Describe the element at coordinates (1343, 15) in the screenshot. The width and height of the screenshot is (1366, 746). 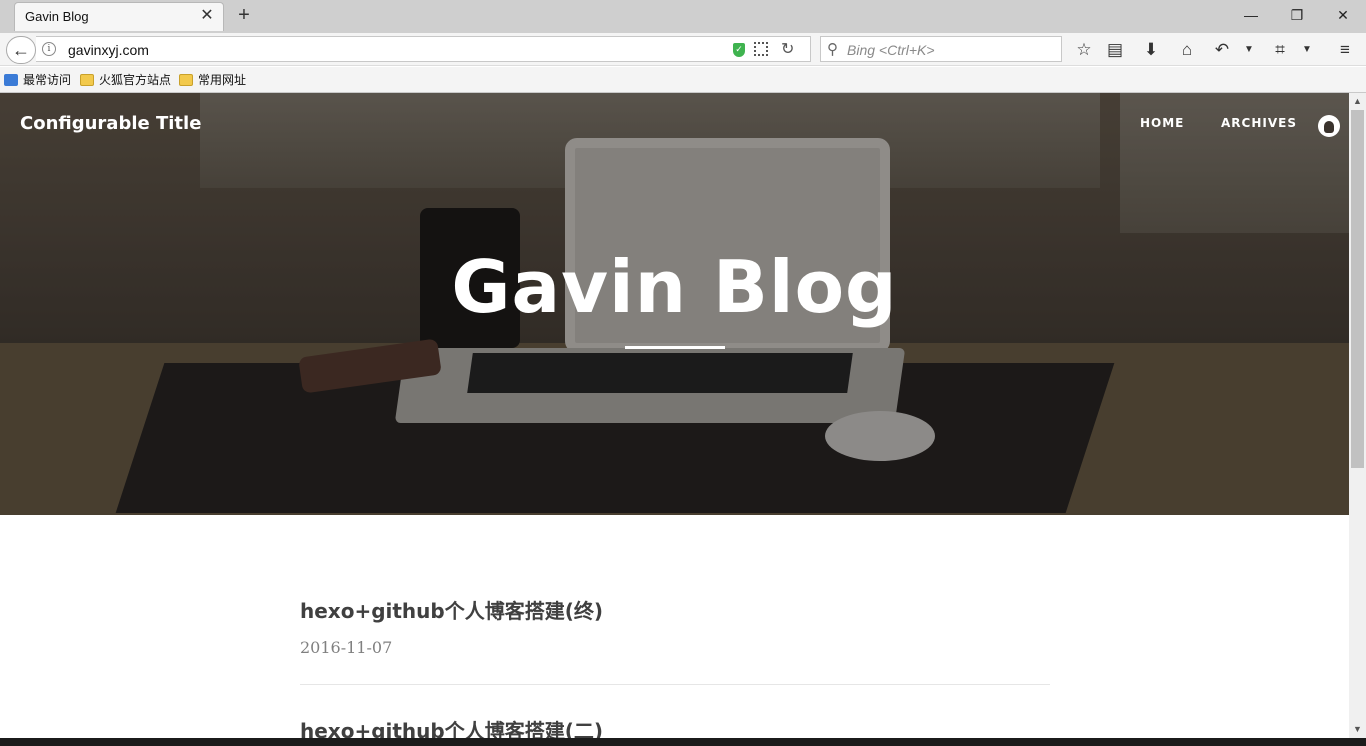
I see `close-window-button: ✕` at that location.